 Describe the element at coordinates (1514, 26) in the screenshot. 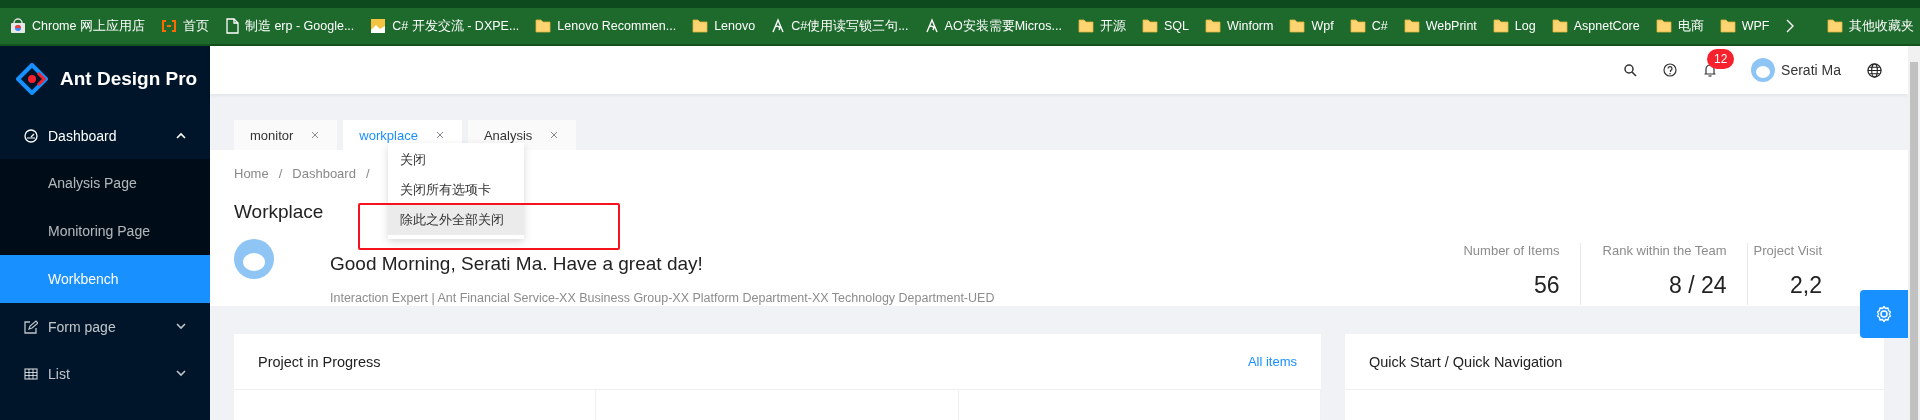

I see `bookmark-item: Log` at that location.